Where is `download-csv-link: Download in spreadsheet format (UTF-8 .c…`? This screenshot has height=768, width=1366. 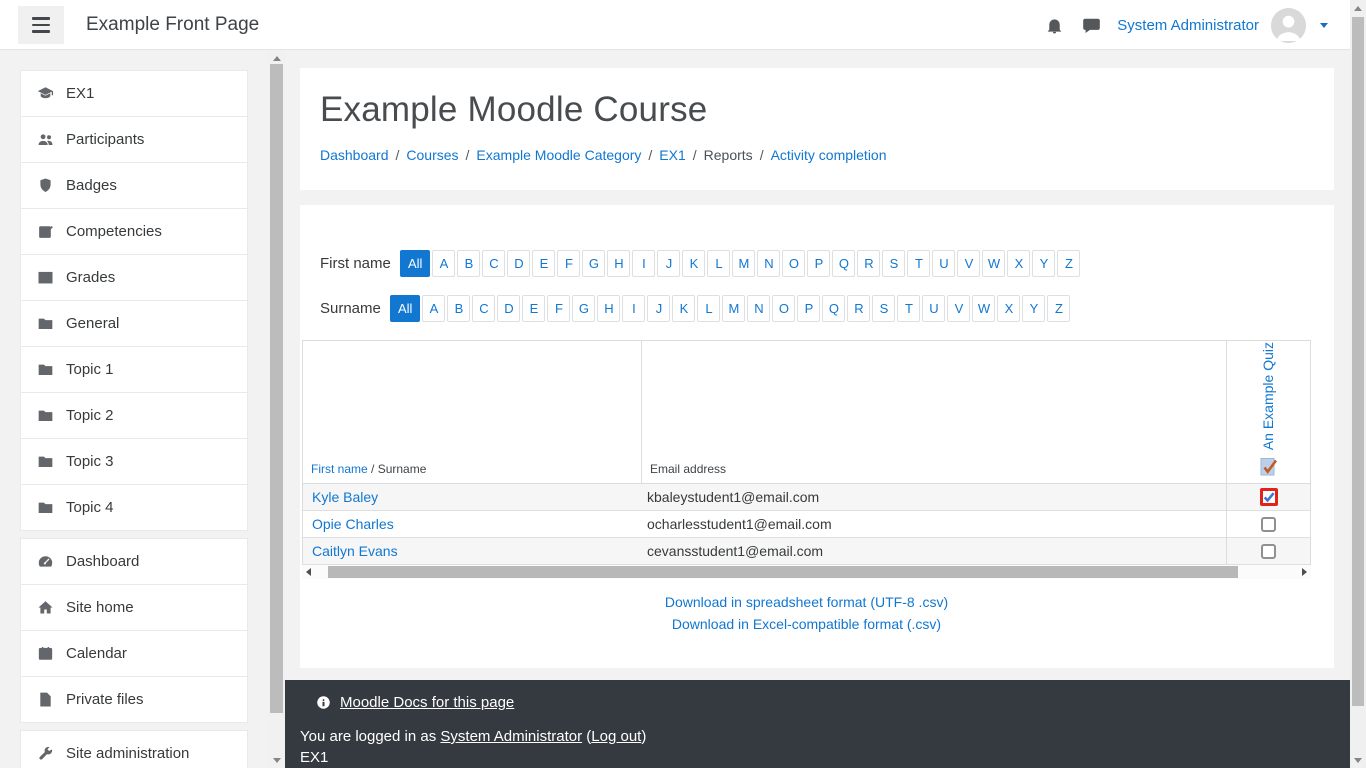 download-csv-link: Download in spreadsheet format (UTF-8 .c… is located at coordinates (806, 602).